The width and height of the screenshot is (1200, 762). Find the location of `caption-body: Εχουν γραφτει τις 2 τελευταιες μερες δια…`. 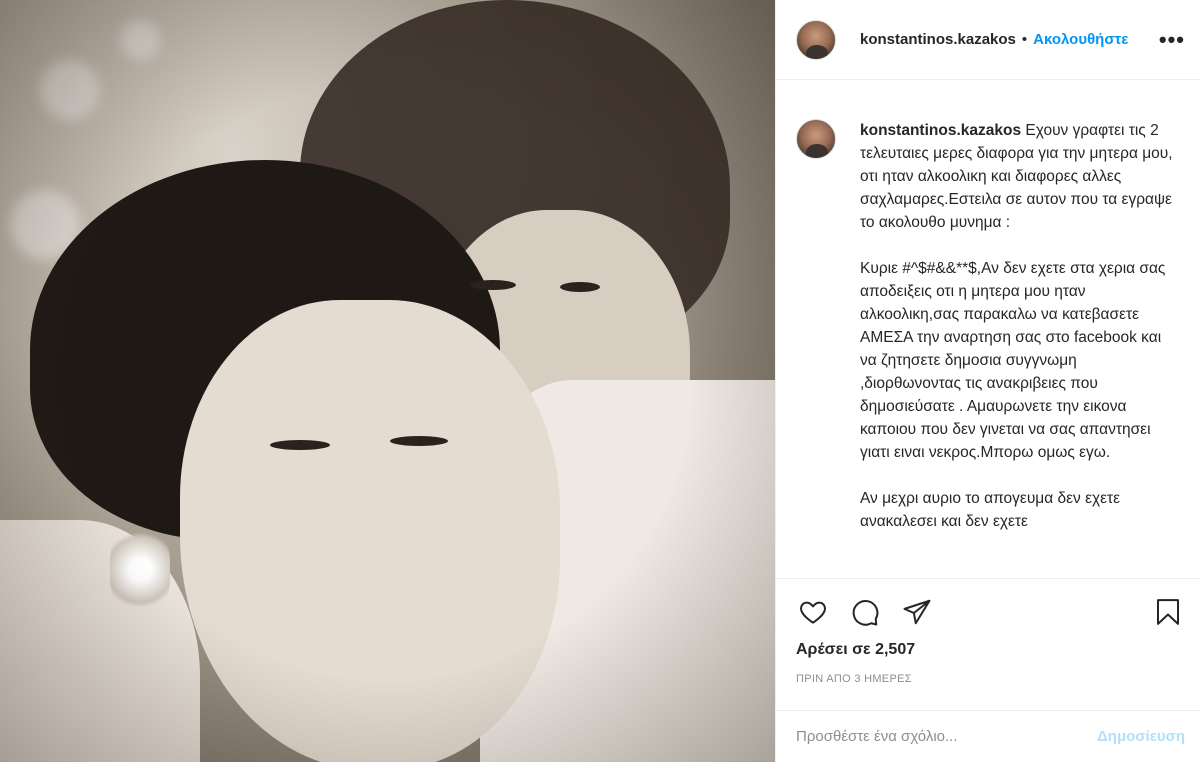

caption-body: Εχουν γραφτει τις 2 τελευταιες μερες δια… is located at coordinates (1016, 326).